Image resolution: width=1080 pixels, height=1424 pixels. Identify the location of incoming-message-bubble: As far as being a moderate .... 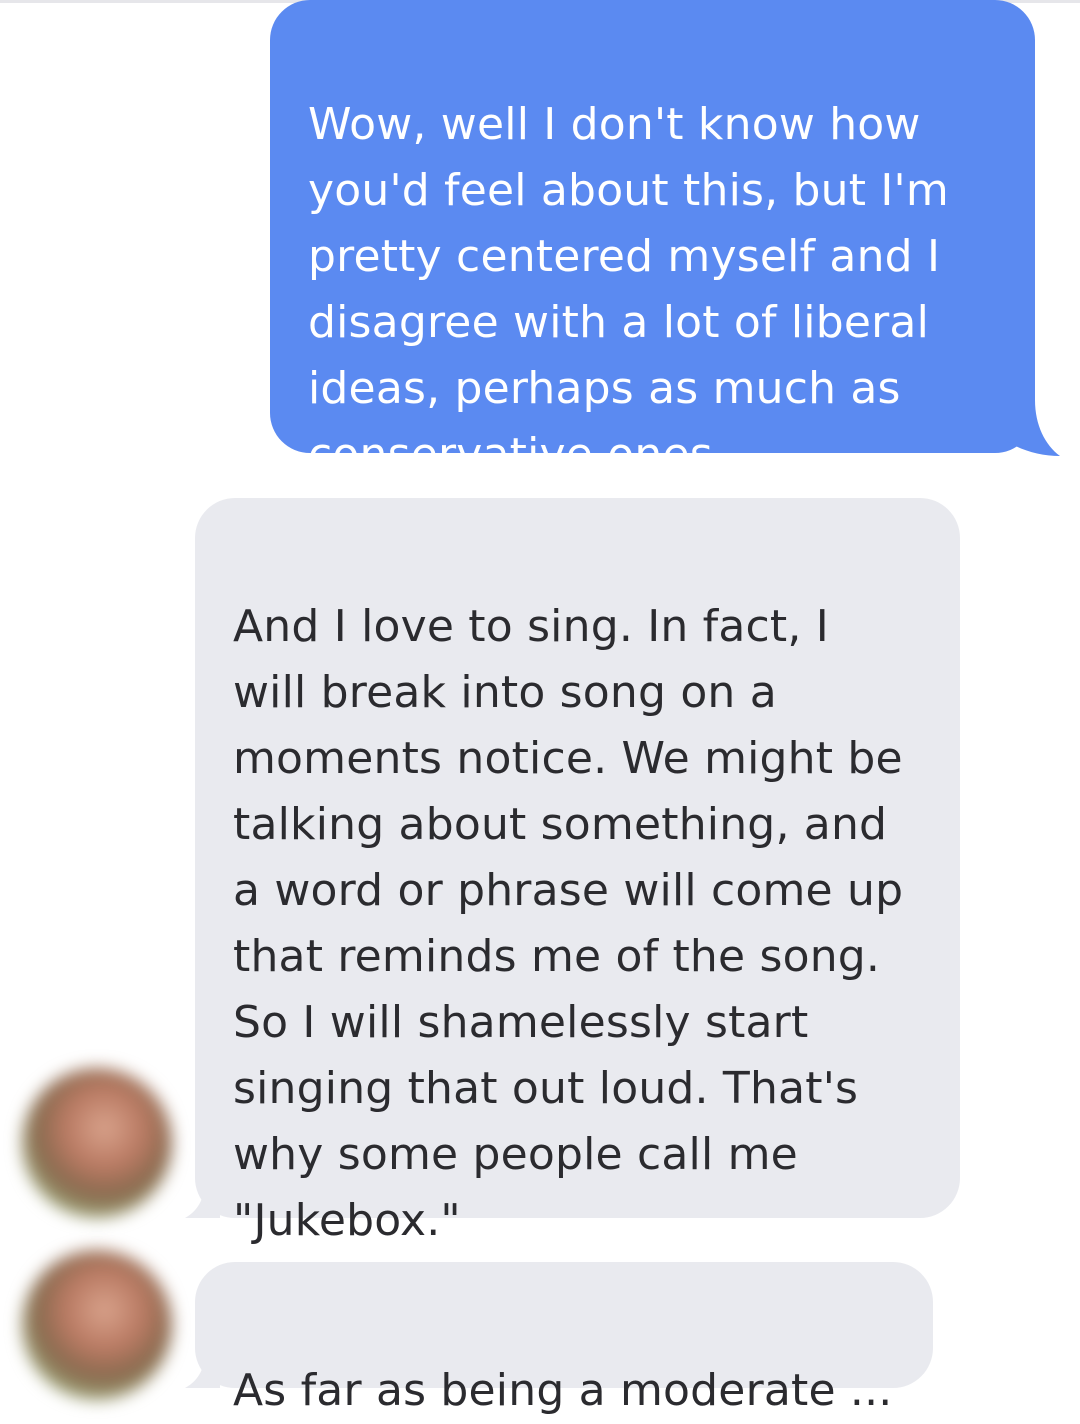
(564, 1339).